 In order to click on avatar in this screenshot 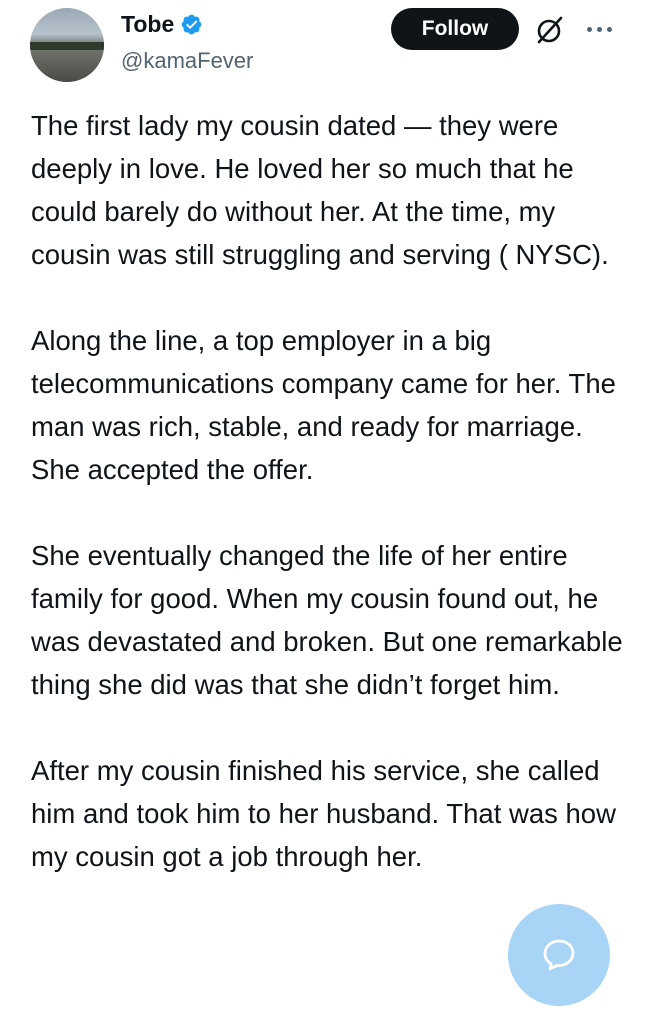, I will do `click(67, 45)`.